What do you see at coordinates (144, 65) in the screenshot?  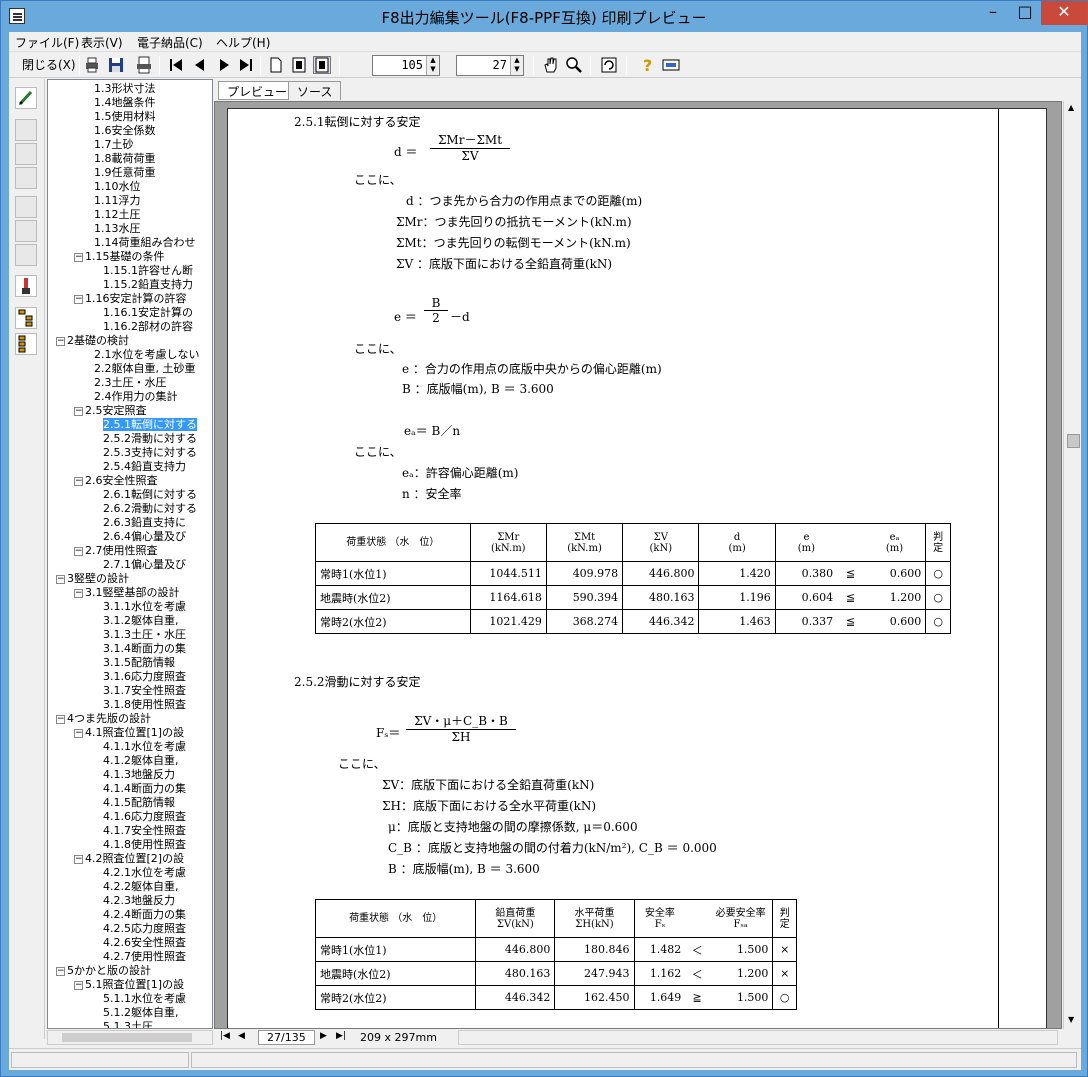 I see `print-setup-icon` at bounding box center [144, 65].